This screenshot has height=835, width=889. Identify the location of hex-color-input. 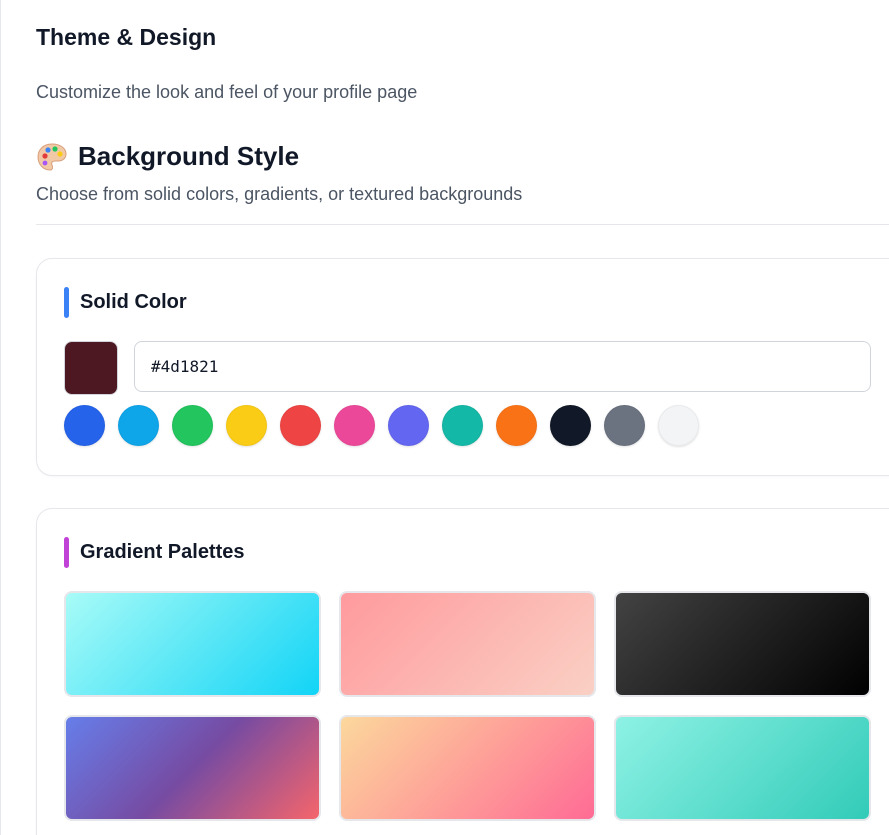
(502, 366).